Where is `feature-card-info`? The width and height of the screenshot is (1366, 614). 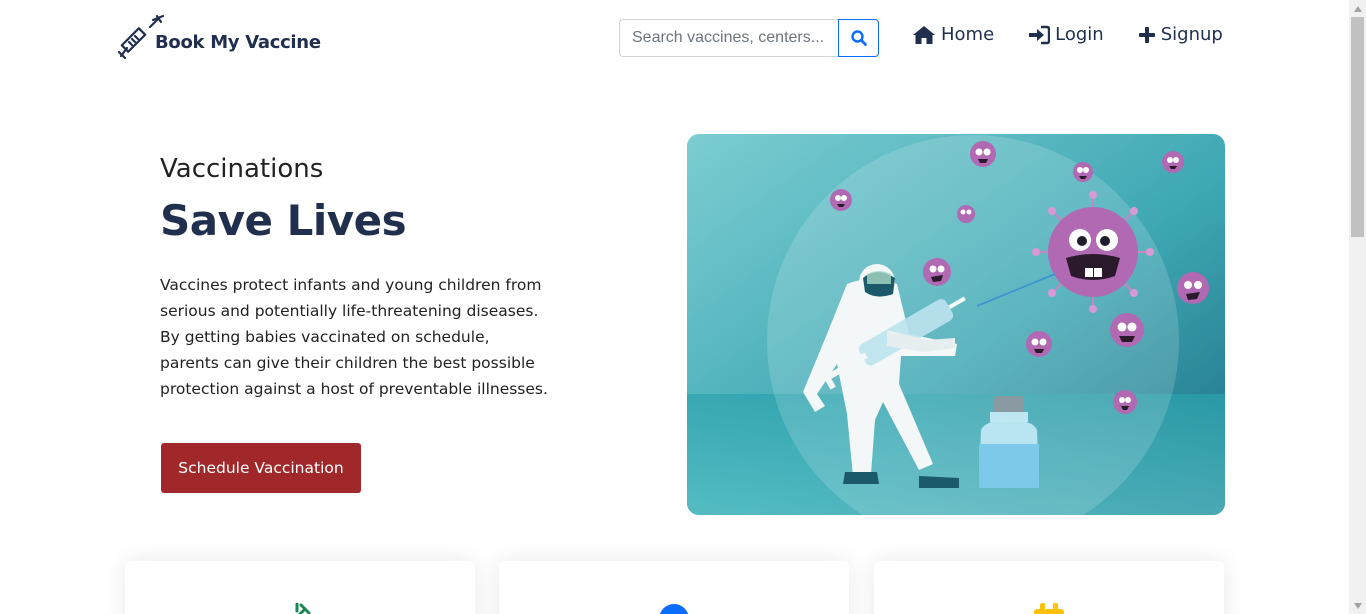
feature-card-info is located at coordinates (674, 587).